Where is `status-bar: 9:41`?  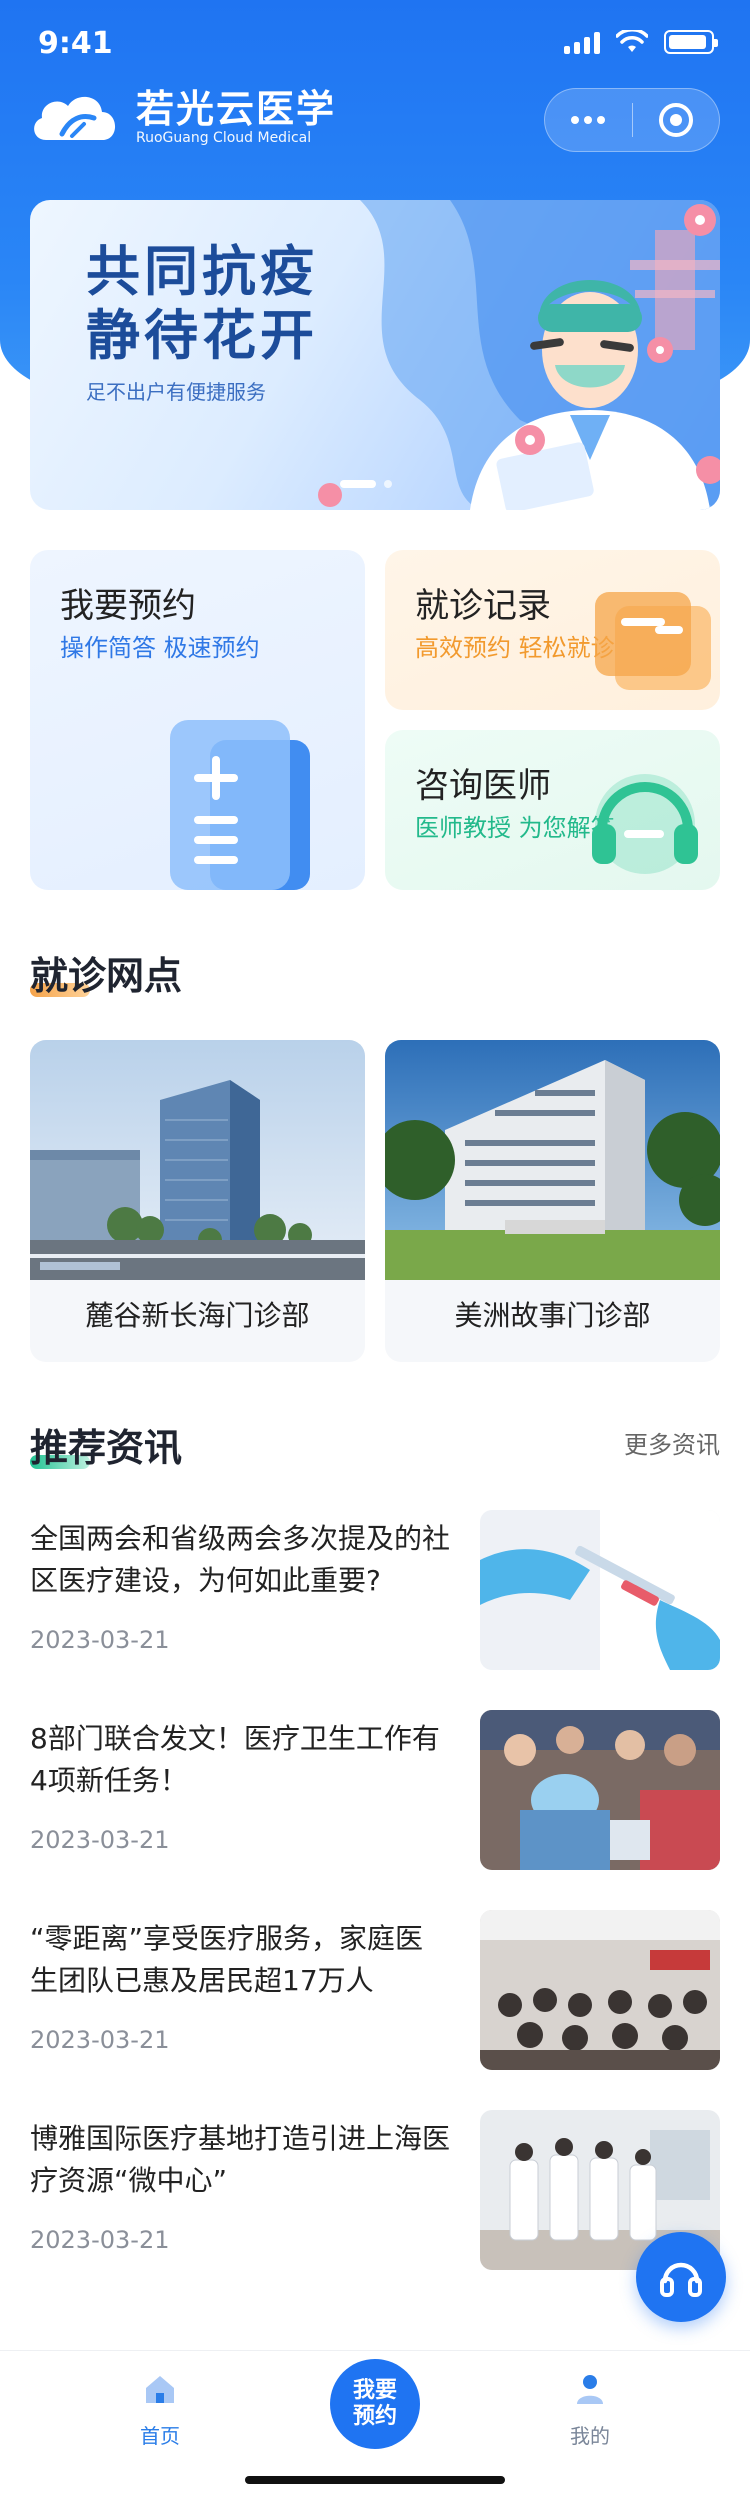
status-bar: 9:41 is located at coordinates (375, 45).